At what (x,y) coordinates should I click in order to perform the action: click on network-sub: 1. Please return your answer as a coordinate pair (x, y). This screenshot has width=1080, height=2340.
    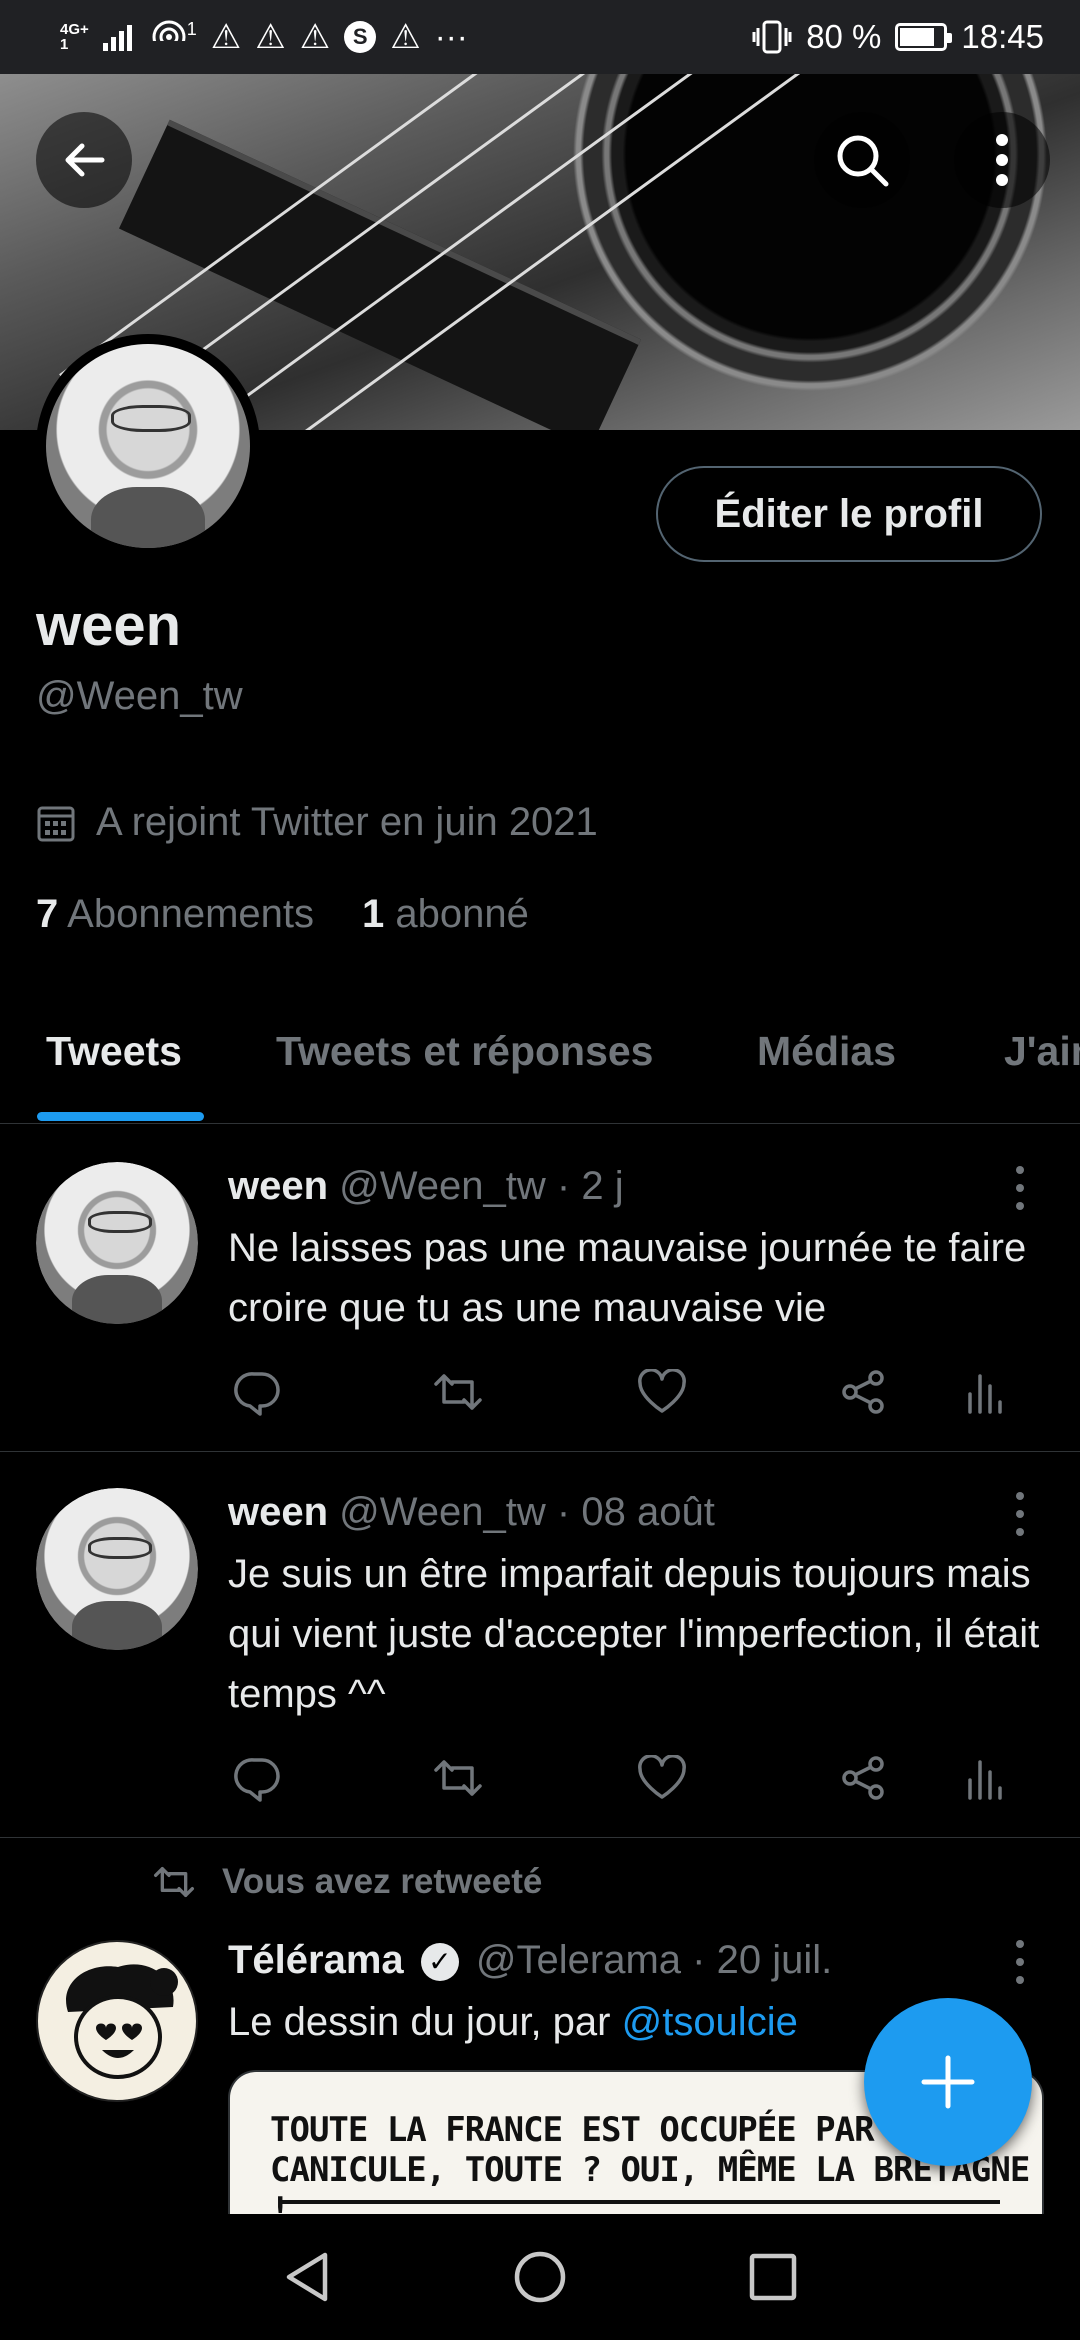
    Looking at the image, I should click on (64, 44).